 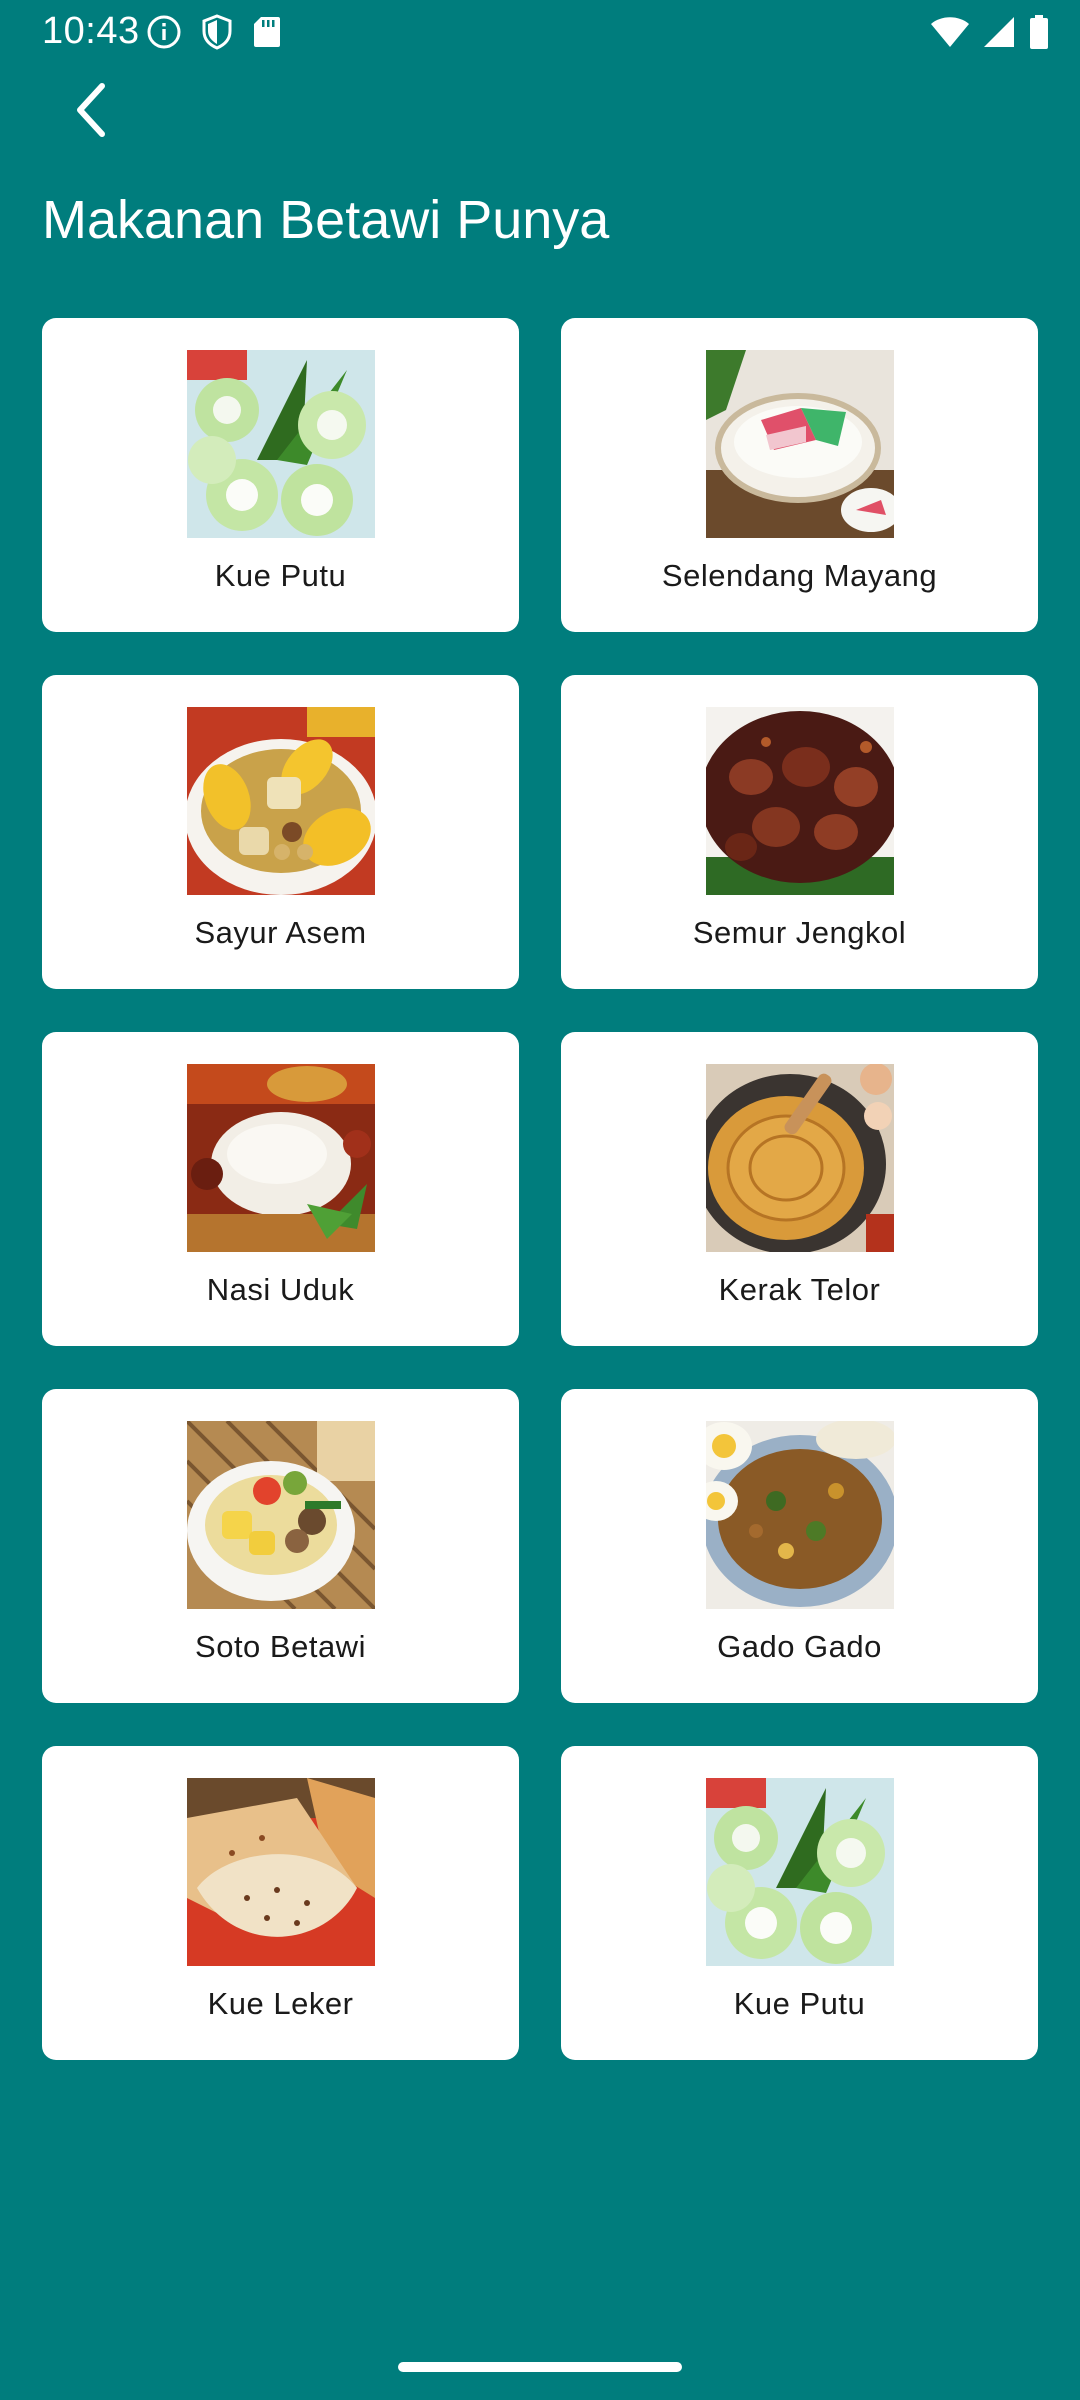 I want to click on food-card-sayur-asem: Sayur Asem, so click(x=280, y=832).